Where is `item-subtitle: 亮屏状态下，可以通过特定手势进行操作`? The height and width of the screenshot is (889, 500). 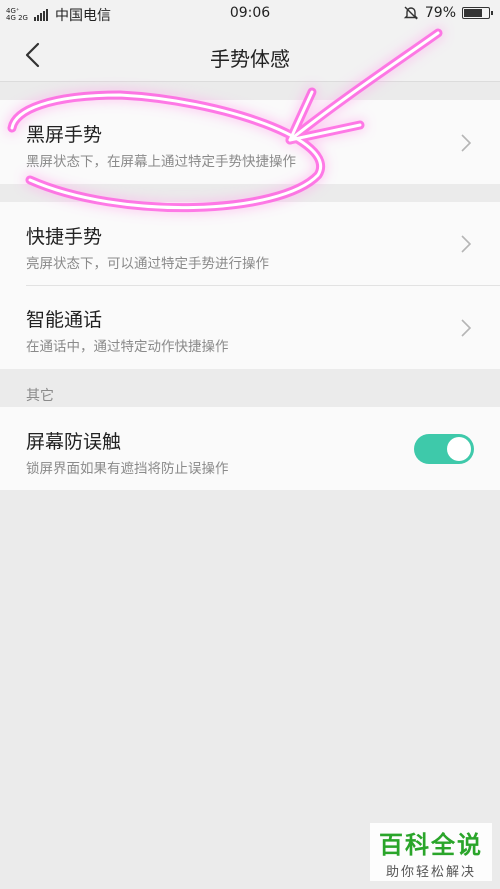
item-subtitle: 亮屏状态下，可以通过特定手势进行操作 is located at coordinates (147, 264).